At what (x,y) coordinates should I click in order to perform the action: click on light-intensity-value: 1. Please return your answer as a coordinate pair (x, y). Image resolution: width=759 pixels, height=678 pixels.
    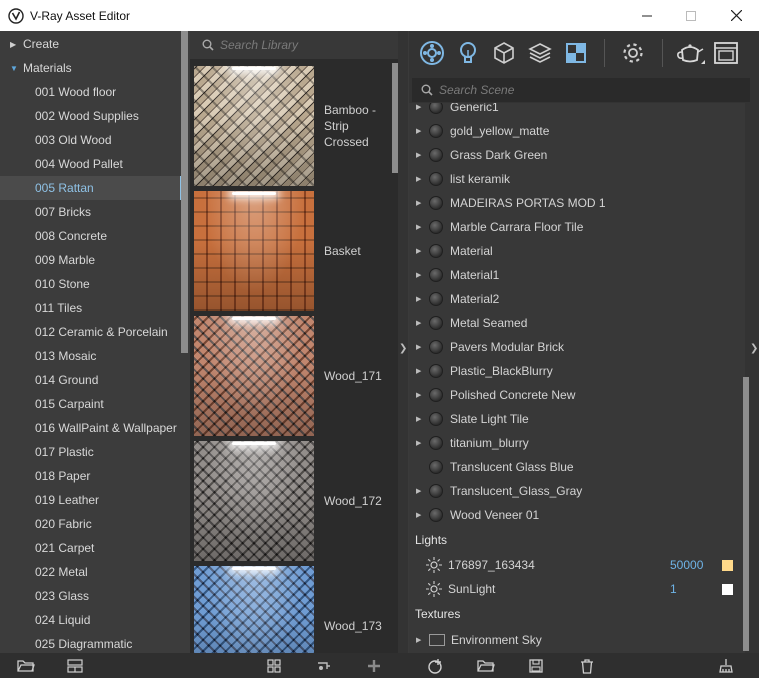
    Looking at the image, I should click on (673, 589).